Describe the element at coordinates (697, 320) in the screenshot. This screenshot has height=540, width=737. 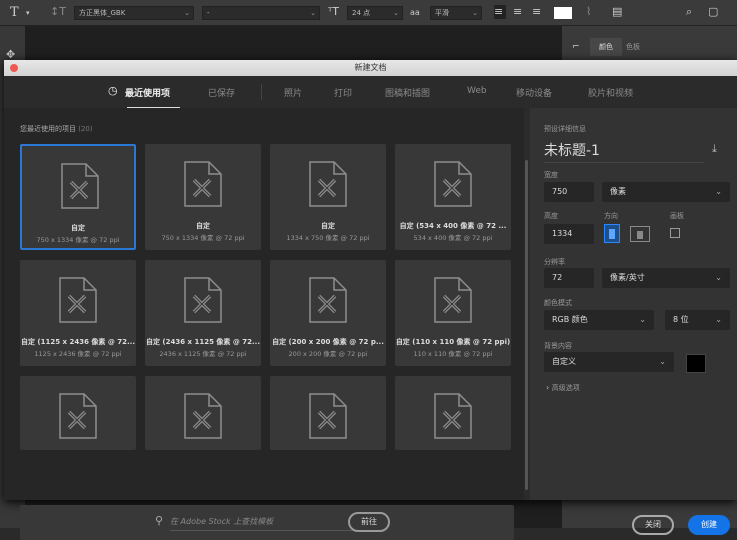
I see `bit-depth-select: 8 位 ⌄` at that location.